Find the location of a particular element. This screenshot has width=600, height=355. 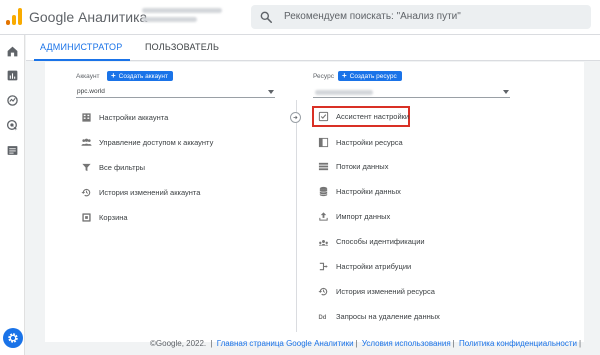

admin-gear-button is located at coordinates (13, 338).